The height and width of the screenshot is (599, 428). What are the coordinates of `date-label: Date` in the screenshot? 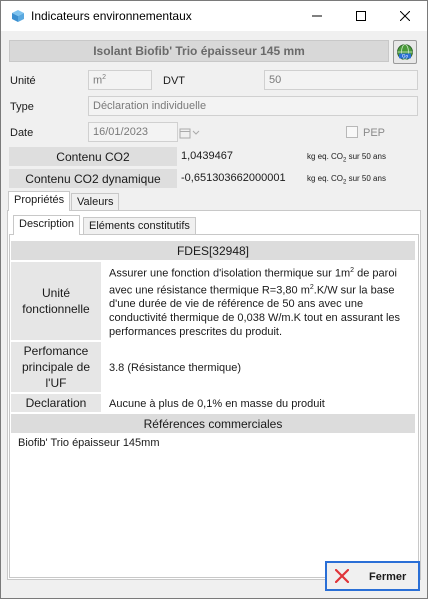 It's located at (22, 133).